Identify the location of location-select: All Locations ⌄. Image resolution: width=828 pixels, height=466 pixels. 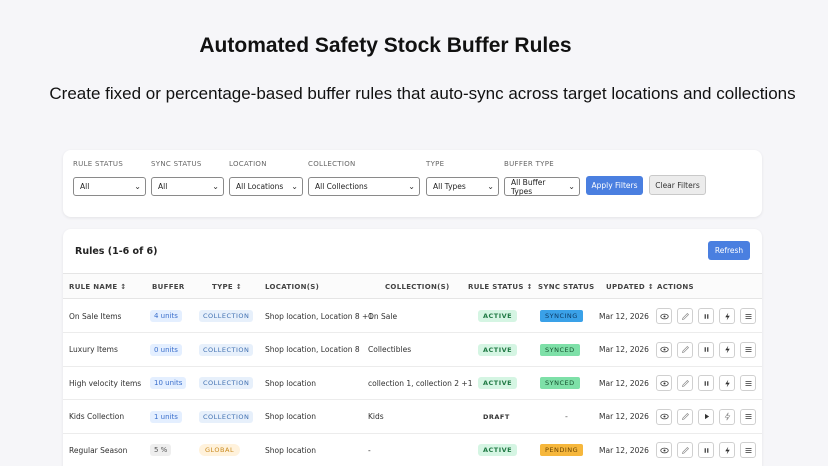
(266, 186).